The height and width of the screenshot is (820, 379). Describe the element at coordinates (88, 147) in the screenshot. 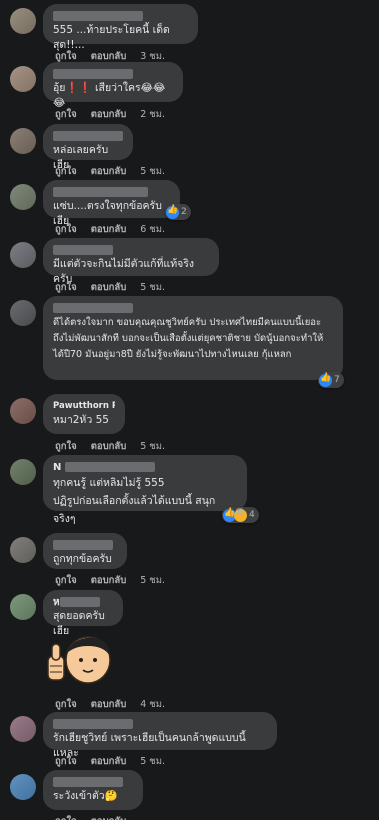

I see `comment-bubble: หล่อเลยครับเฮีย` at that location.